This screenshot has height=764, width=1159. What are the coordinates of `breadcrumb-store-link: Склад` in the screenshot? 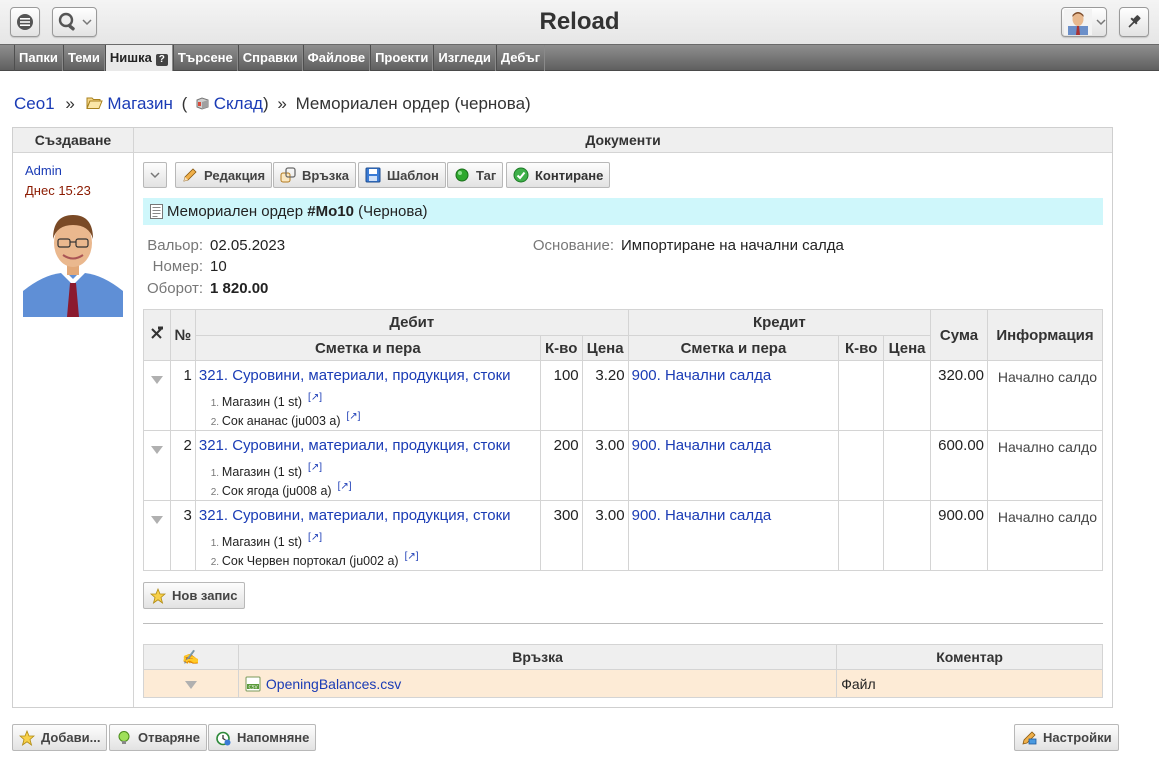 It's located at (238, 103).